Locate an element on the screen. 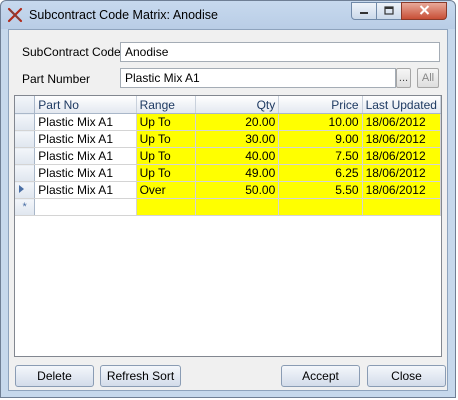 The height and width of the screenshot is (400, 458). minimize-icon is located at coordinates (364, 11).